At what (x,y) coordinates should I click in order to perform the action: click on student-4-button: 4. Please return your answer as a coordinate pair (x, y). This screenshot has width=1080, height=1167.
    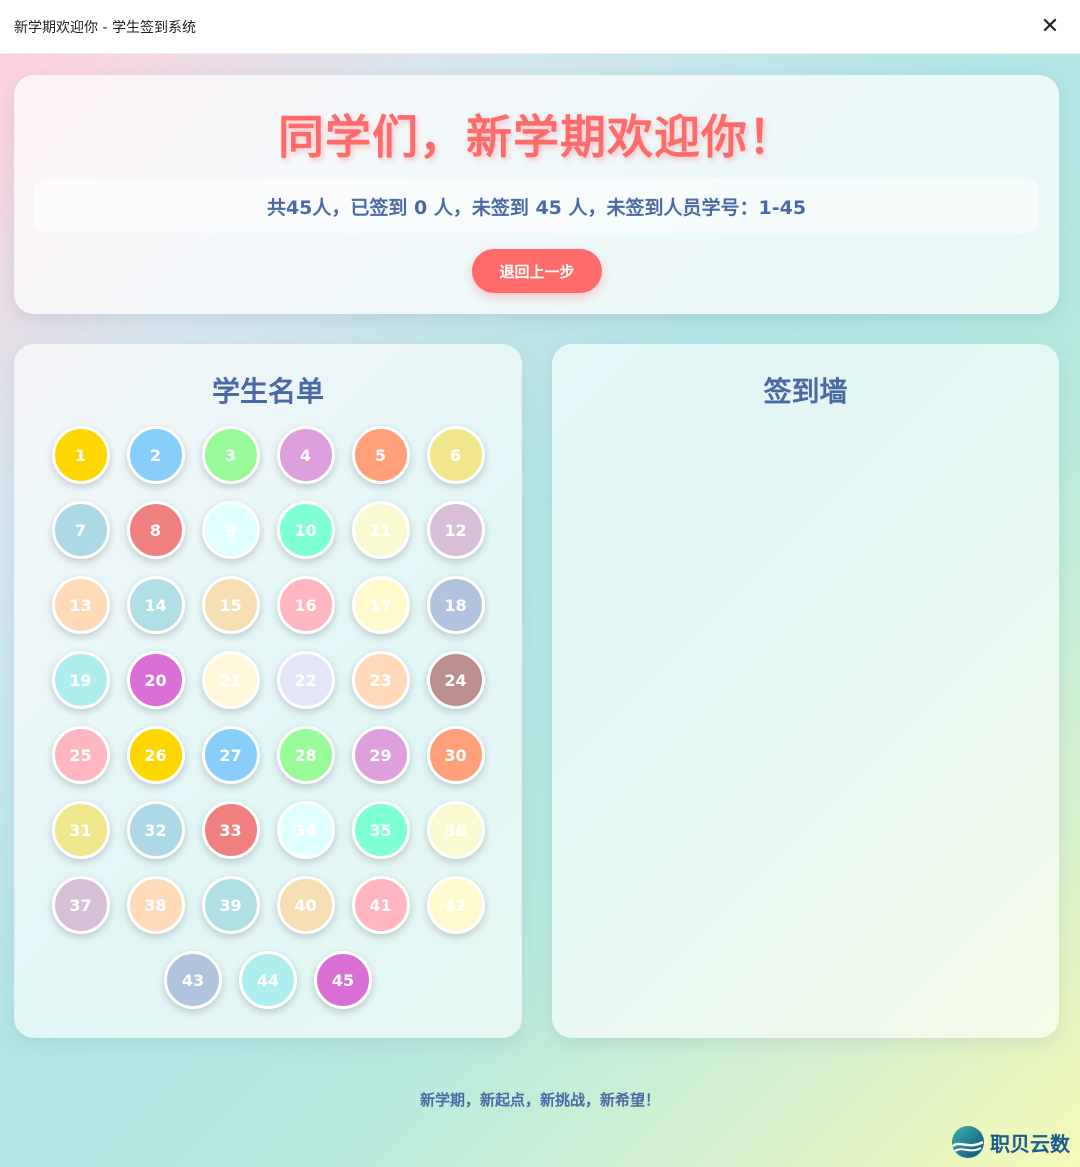
    Looking at the image, I should click on (305, 455).